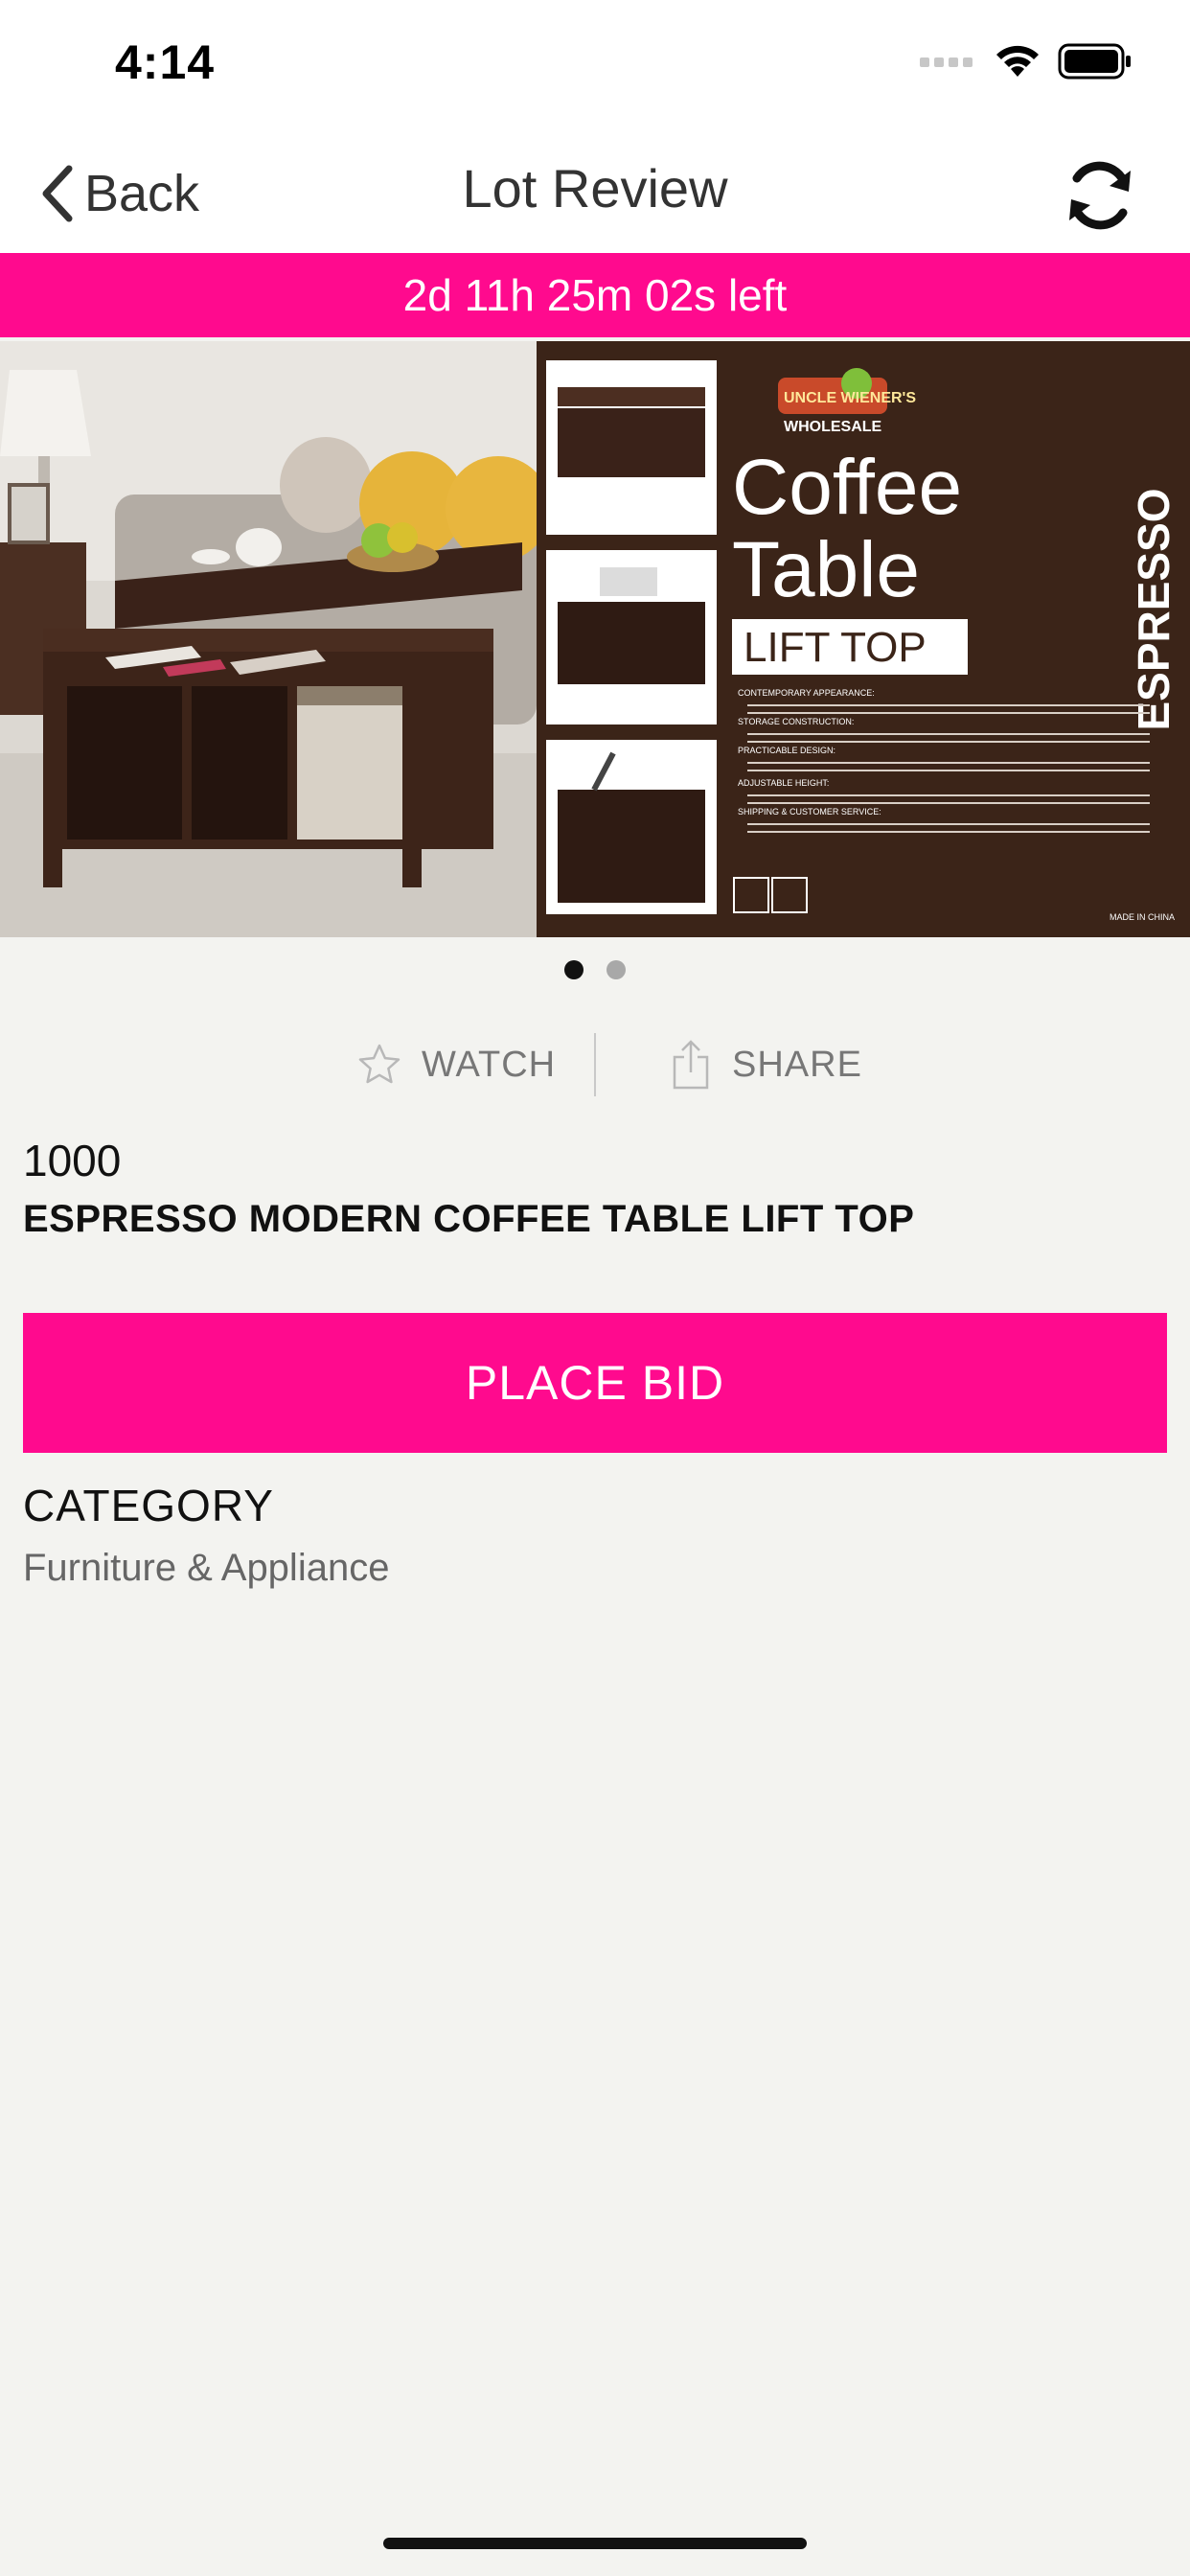  What do you see at coordinates (595, 67) in the screenshot?
I see `status-bar: 4:14` at bounding box center [595, 67].